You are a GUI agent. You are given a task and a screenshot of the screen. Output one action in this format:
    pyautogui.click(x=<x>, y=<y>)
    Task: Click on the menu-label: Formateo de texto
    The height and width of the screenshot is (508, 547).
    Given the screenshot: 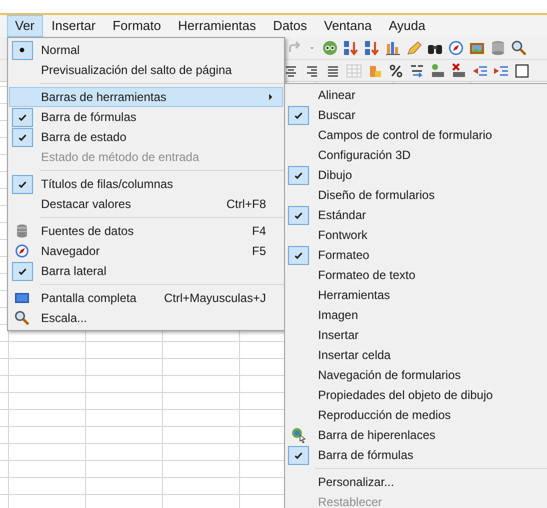 What is the action you would take?
    pyautogui.click(x=367, y=275)
    